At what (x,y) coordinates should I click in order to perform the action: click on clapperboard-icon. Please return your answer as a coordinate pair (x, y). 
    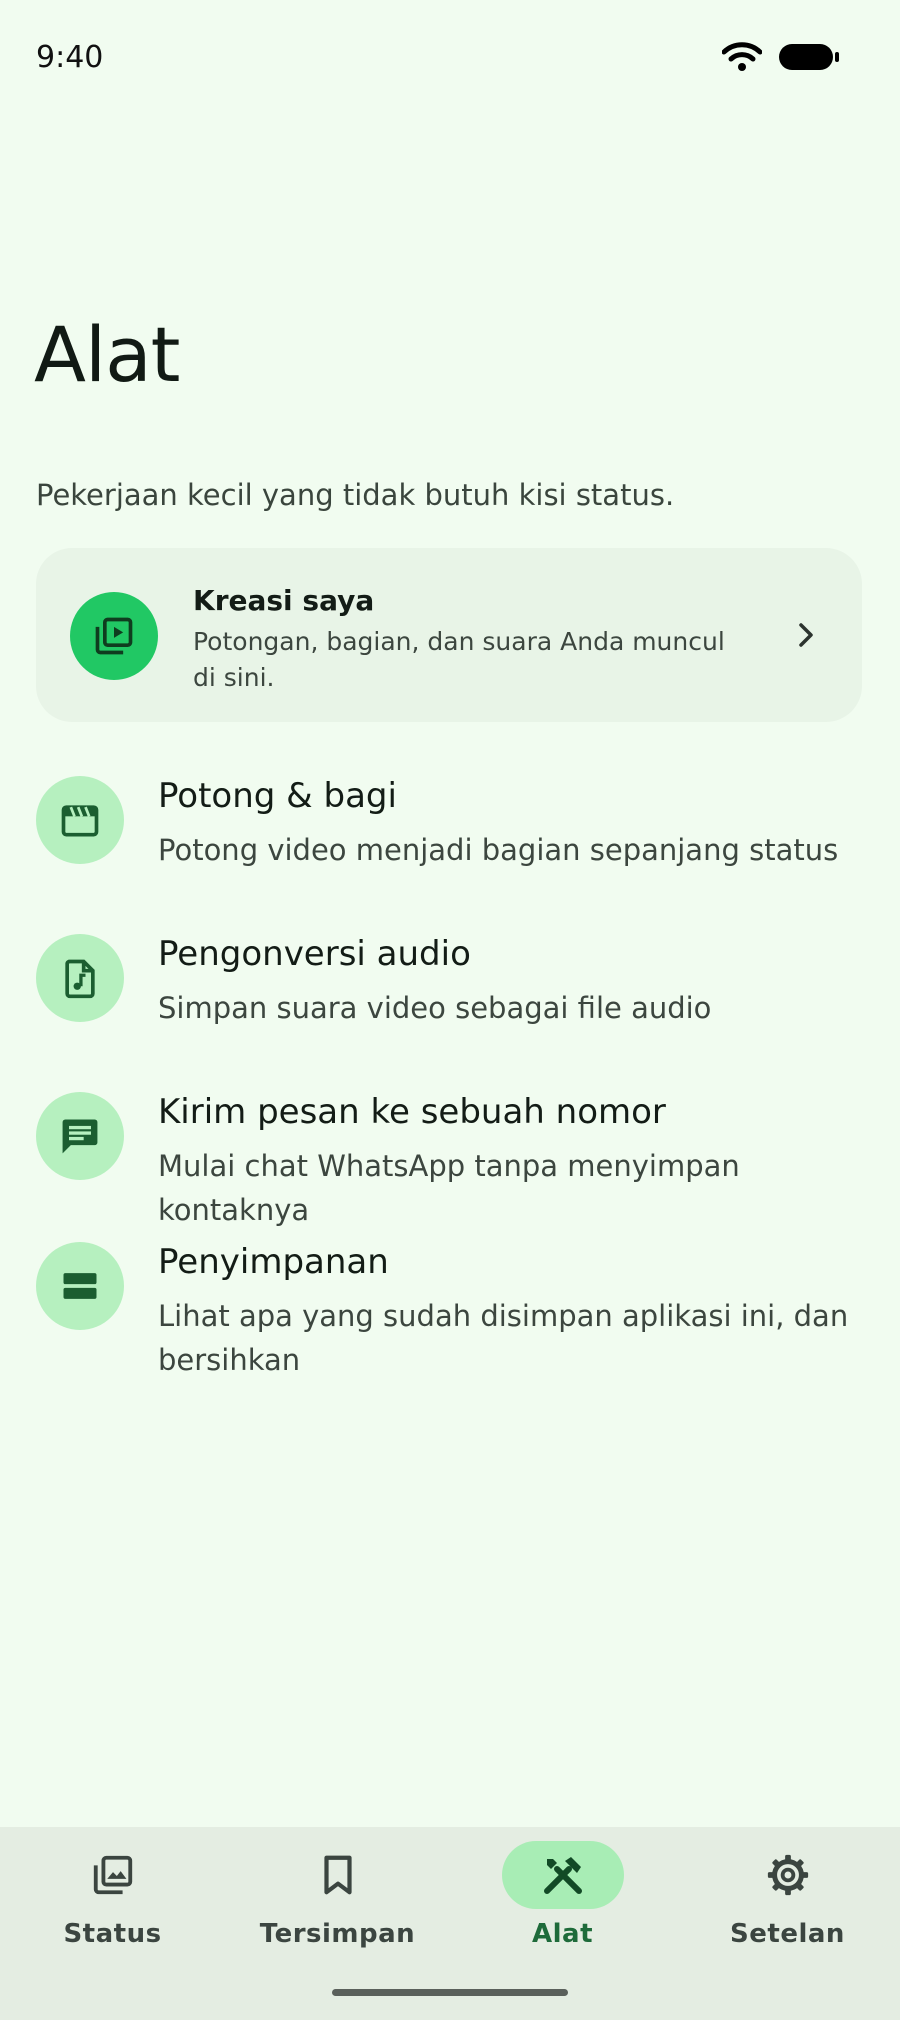
    Looking at the image, I should click on (80, 820).